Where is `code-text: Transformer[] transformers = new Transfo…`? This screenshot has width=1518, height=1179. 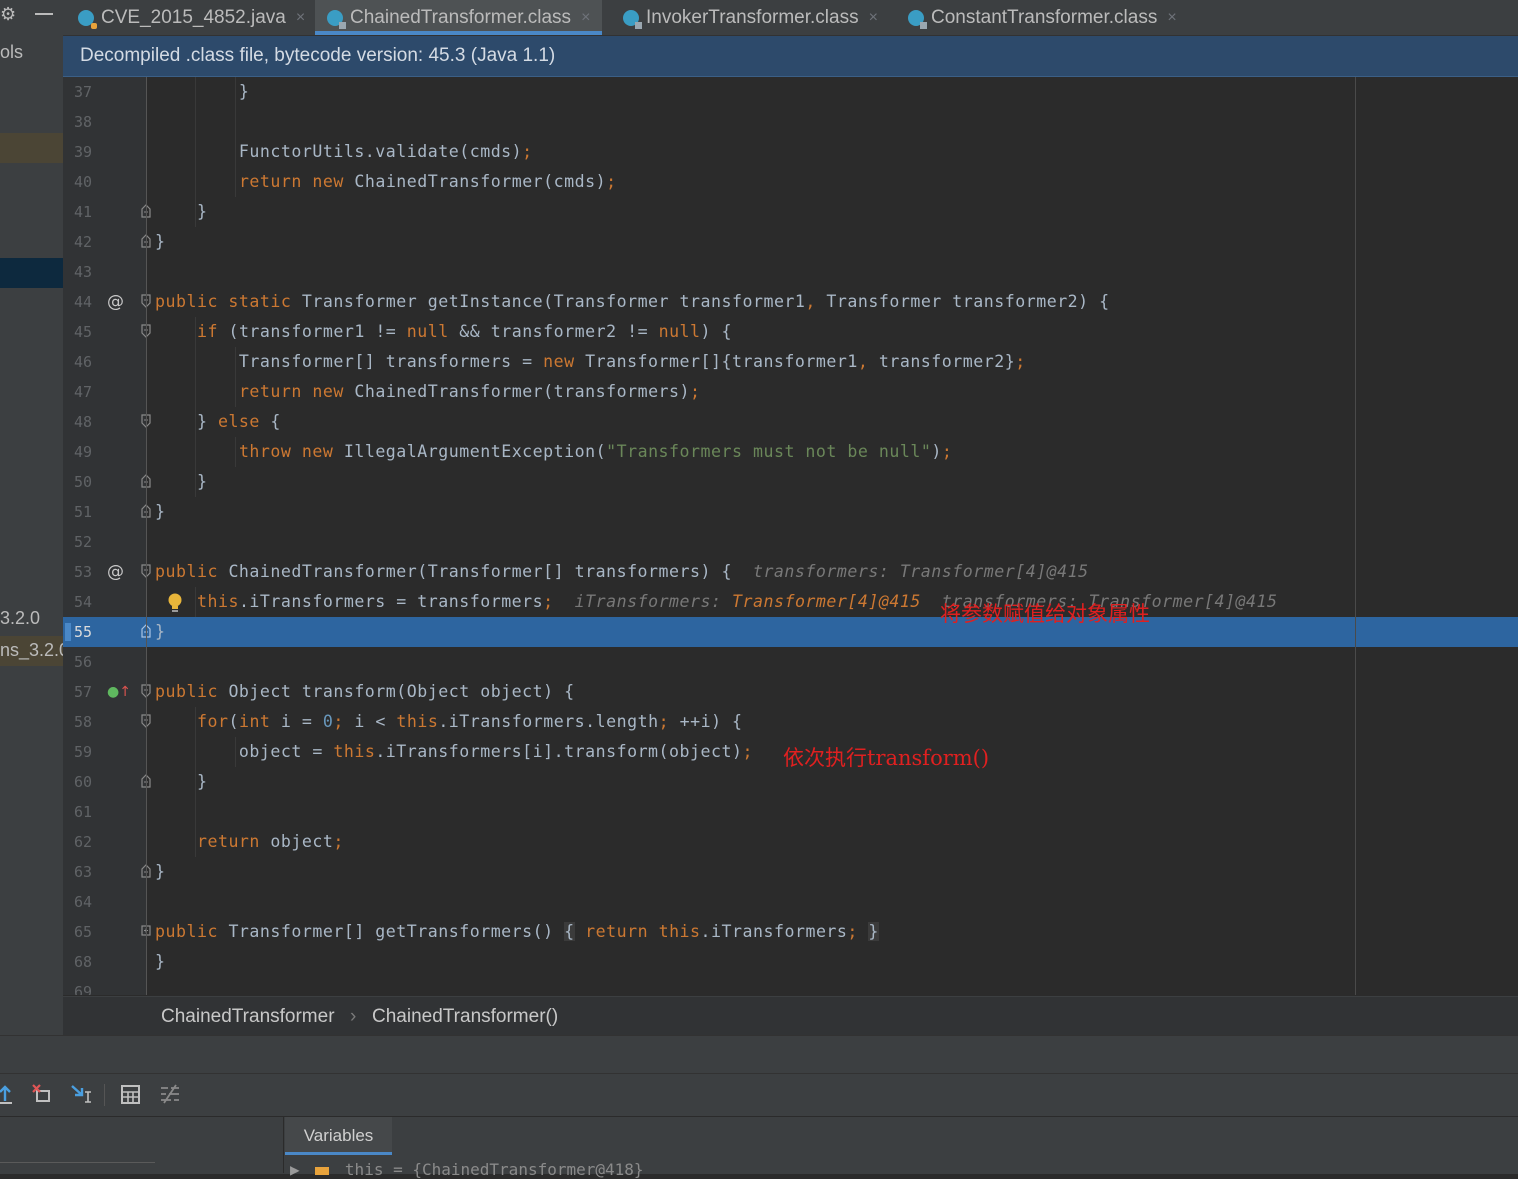 code-text: Transformer[] transformers = new Transfo… is located at coordinates (590, 361).